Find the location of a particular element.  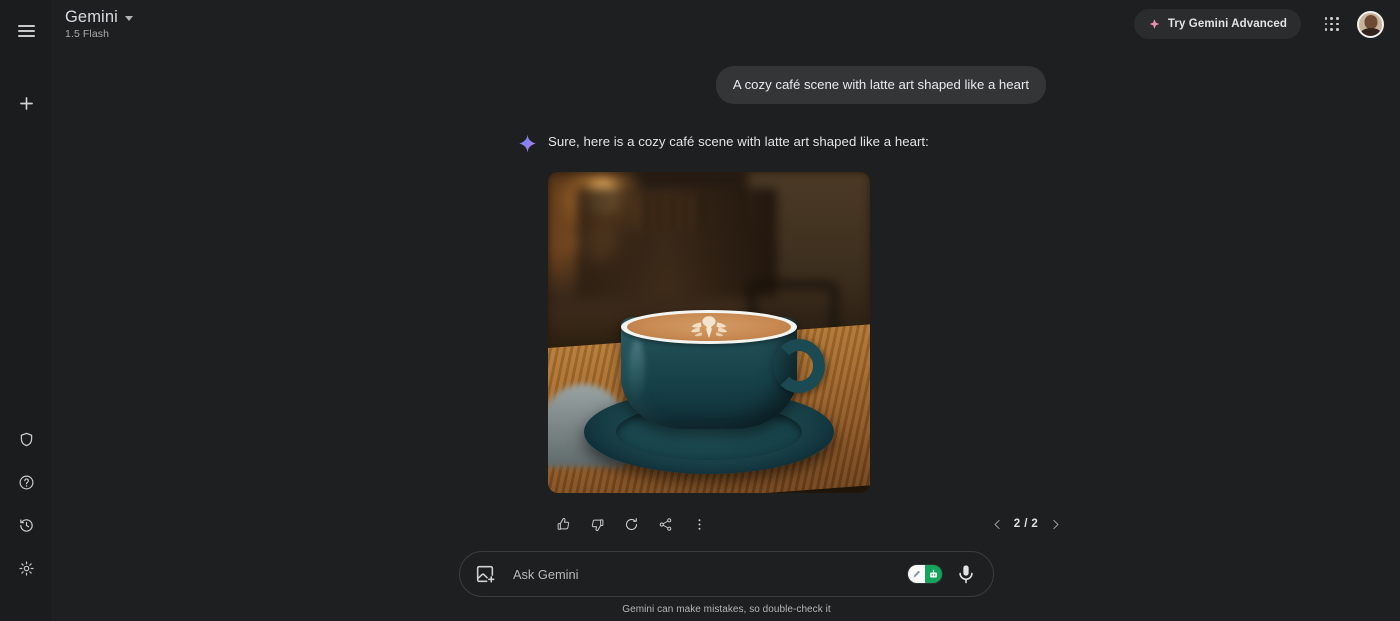

share-button is located at coordinates (665, 524).